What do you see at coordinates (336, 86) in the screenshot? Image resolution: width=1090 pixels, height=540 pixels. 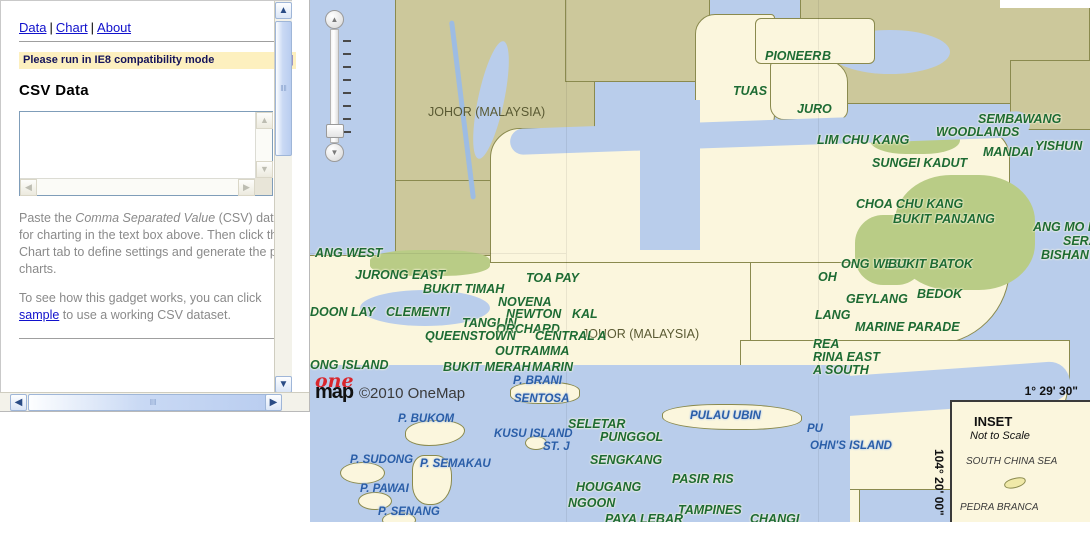 I see `map-zoom-control: ▲ ▼` at bounding box center [336, 86].